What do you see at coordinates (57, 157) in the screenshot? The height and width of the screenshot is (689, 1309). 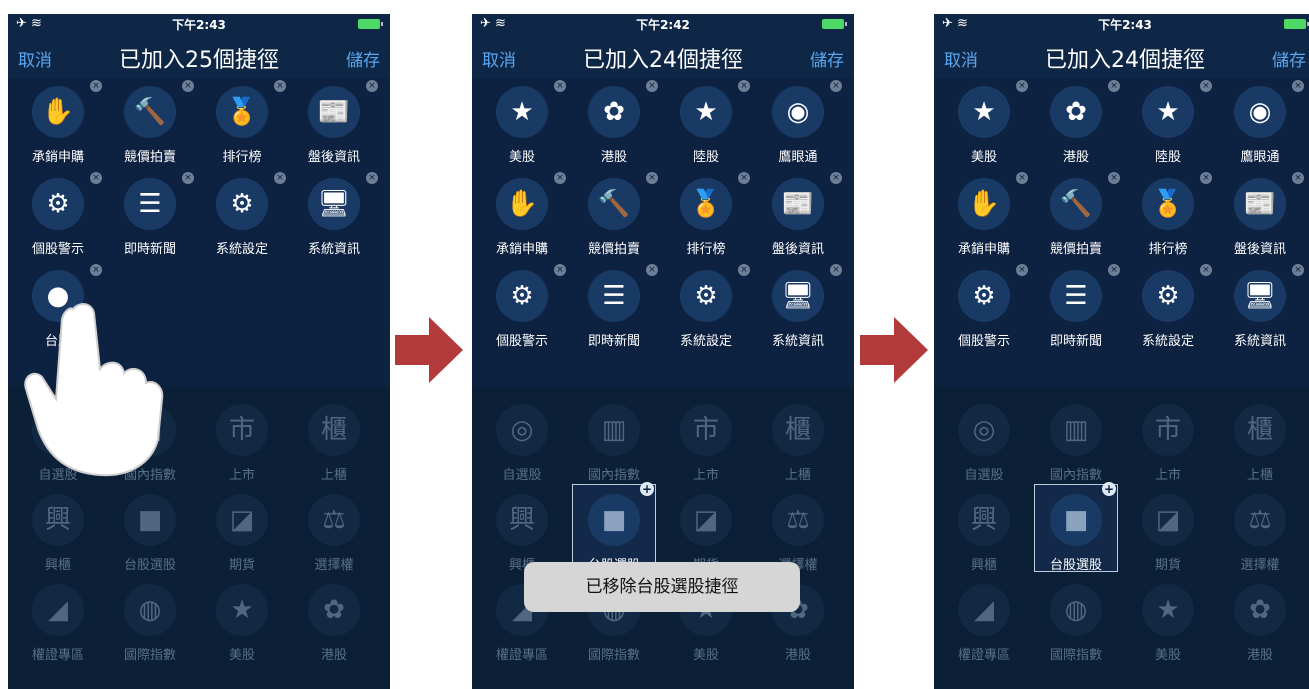 I see `shortcut-label: 承銷申購` at bounding box center [57, 157].